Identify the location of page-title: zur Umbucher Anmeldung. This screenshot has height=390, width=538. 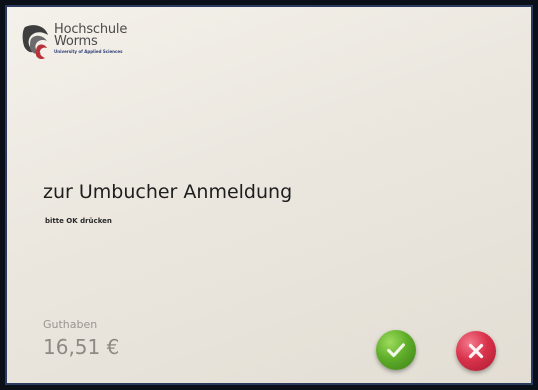
(168, 192).